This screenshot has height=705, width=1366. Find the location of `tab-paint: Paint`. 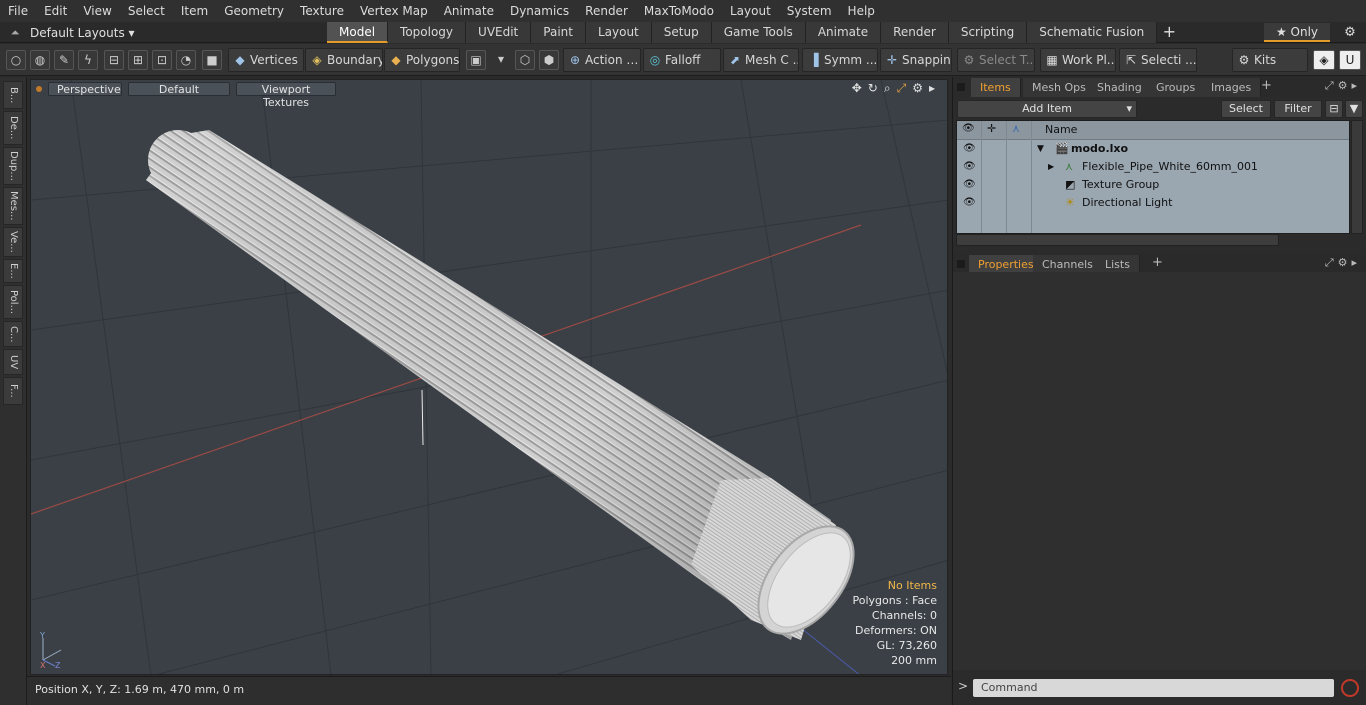

tab-paint: Paint is located at coordinates (558, 32).